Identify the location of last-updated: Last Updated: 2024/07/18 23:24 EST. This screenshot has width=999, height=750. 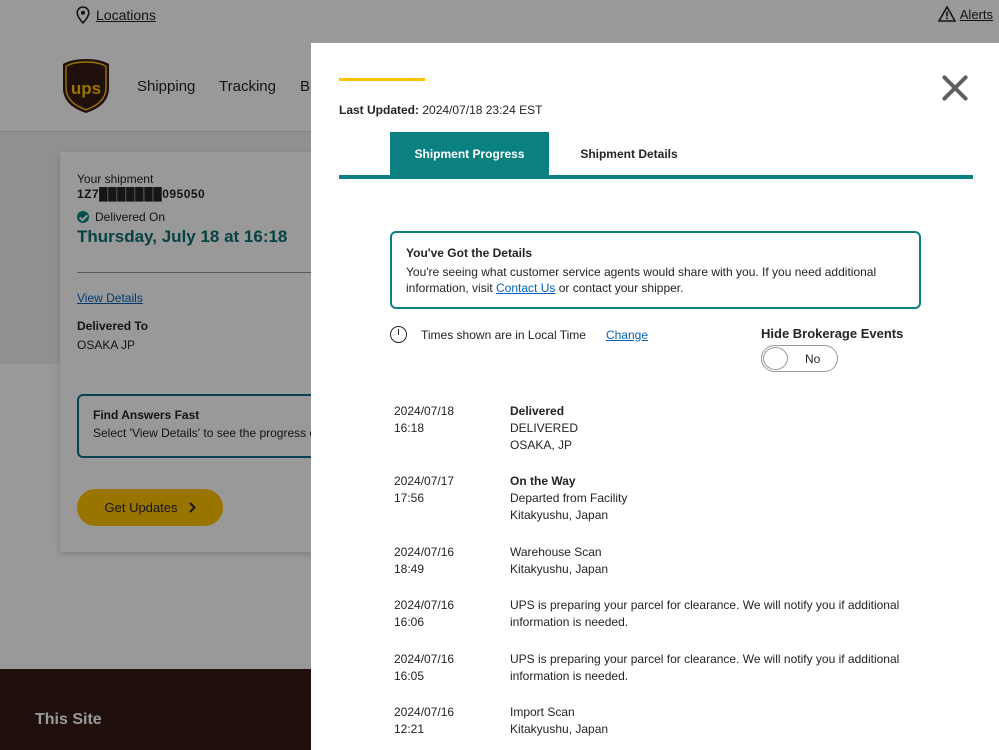
(440, 110).